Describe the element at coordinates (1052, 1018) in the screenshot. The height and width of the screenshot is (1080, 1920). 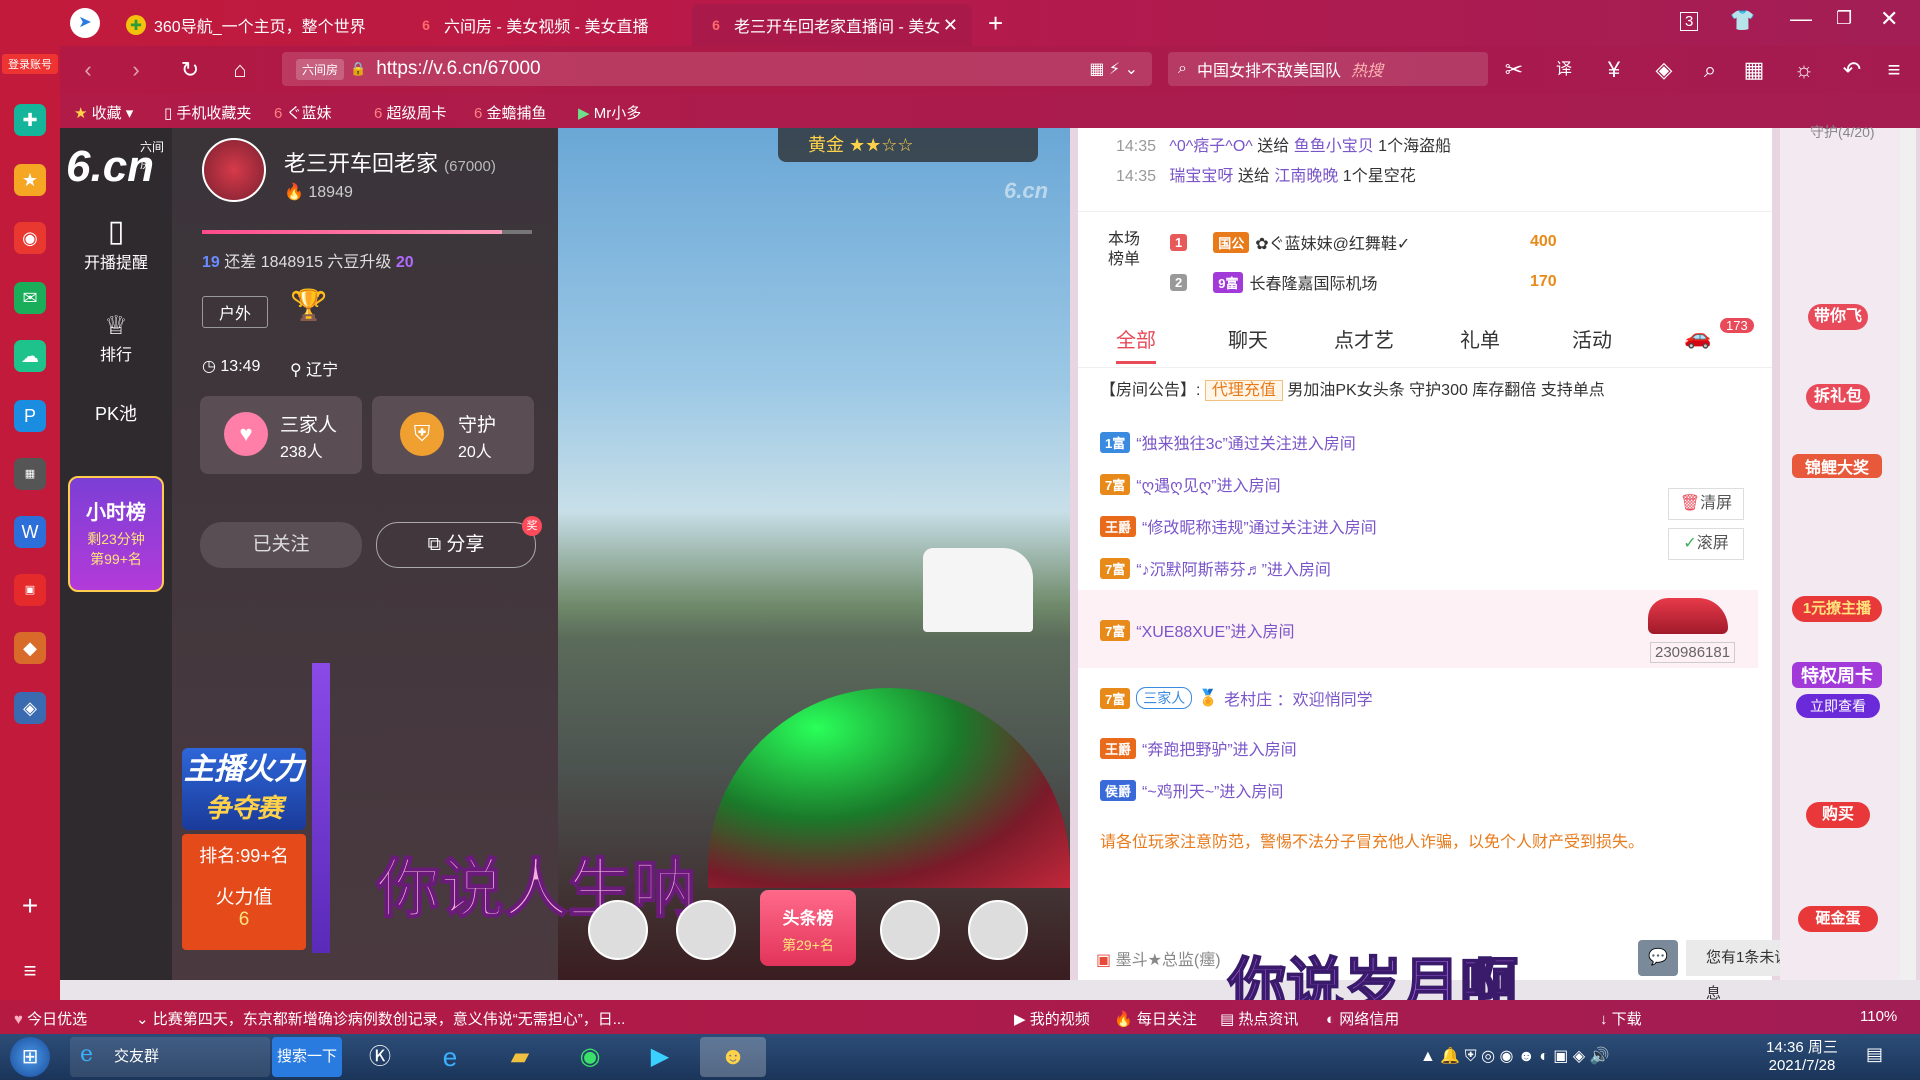
I see `status-link: ▶ 我的视频` at that location.